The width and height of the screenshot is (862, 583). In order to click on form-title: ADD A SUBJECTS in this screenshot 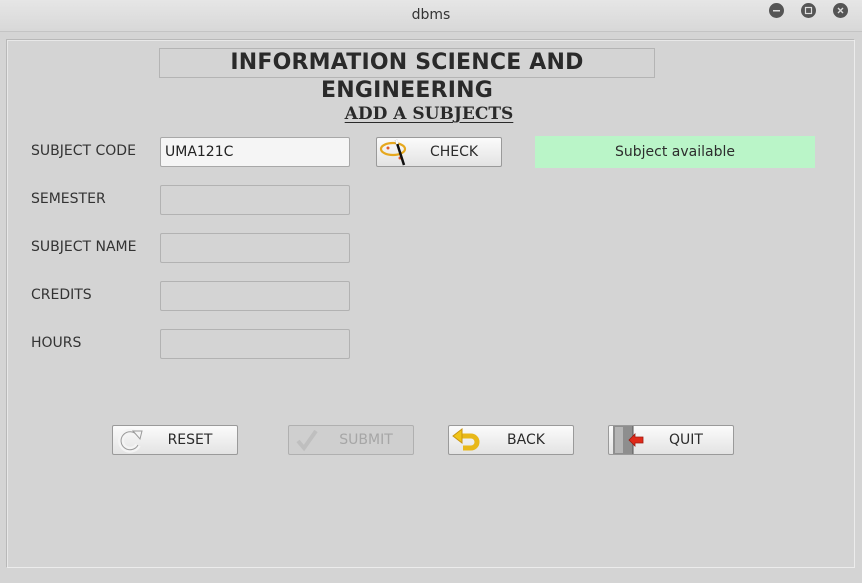, I will do `click(429, 114)`.